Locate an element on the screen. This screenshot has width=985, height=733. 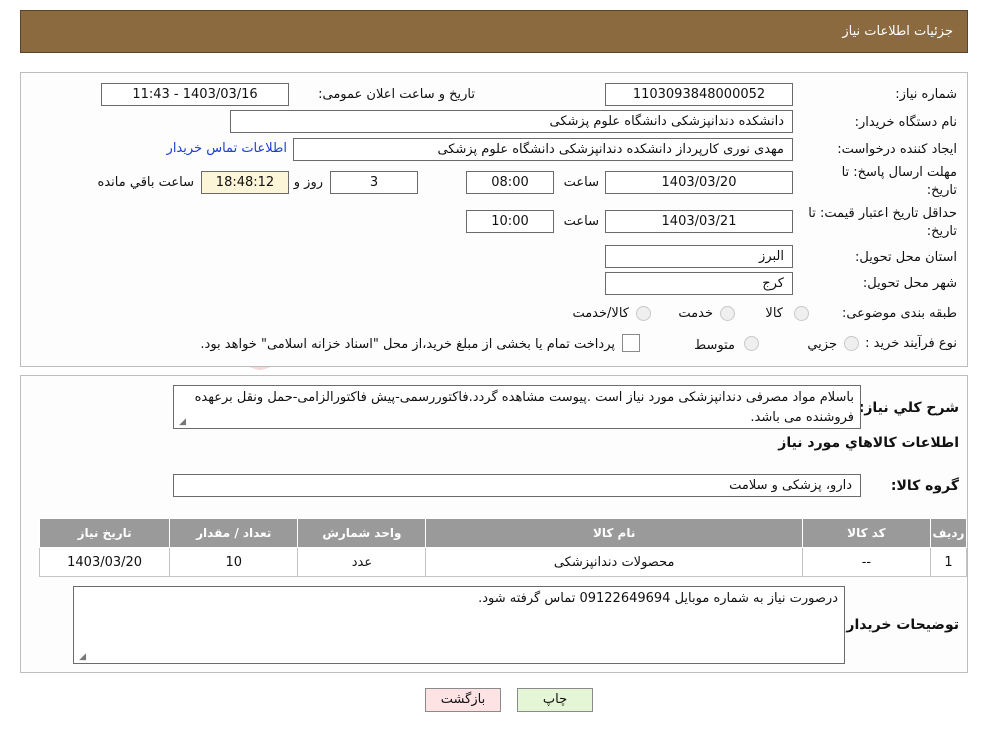
requester-label: ایجاد کننده درخواست: is located at coordinates (897, 149).